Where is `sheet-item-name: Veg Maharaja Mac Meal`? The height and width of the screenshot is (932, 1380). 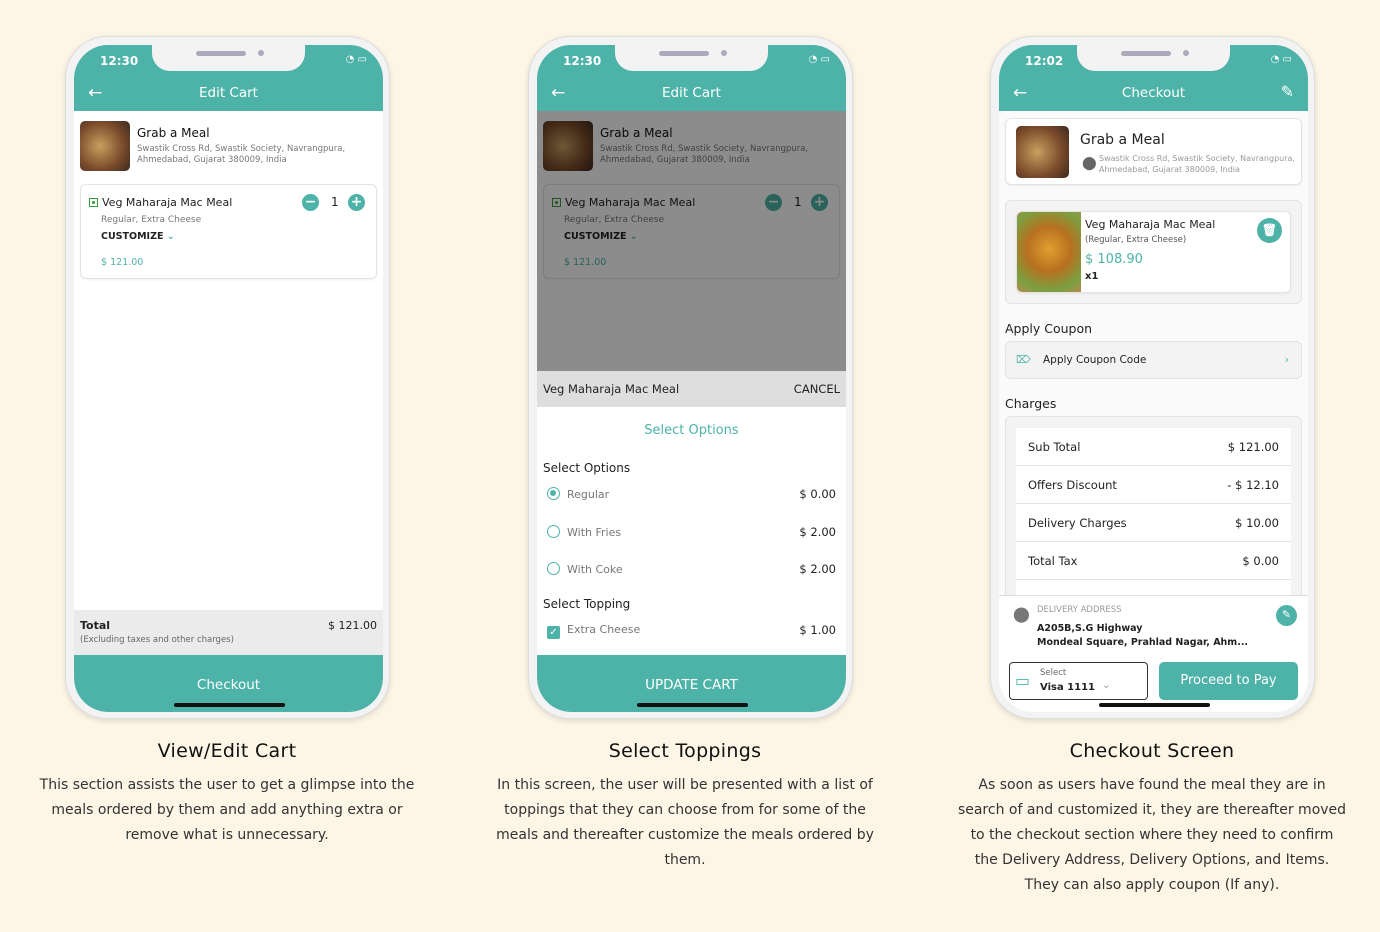 sheet-item-name: Veg Maharaja Mac Meal is located at coordinates (611, 389).